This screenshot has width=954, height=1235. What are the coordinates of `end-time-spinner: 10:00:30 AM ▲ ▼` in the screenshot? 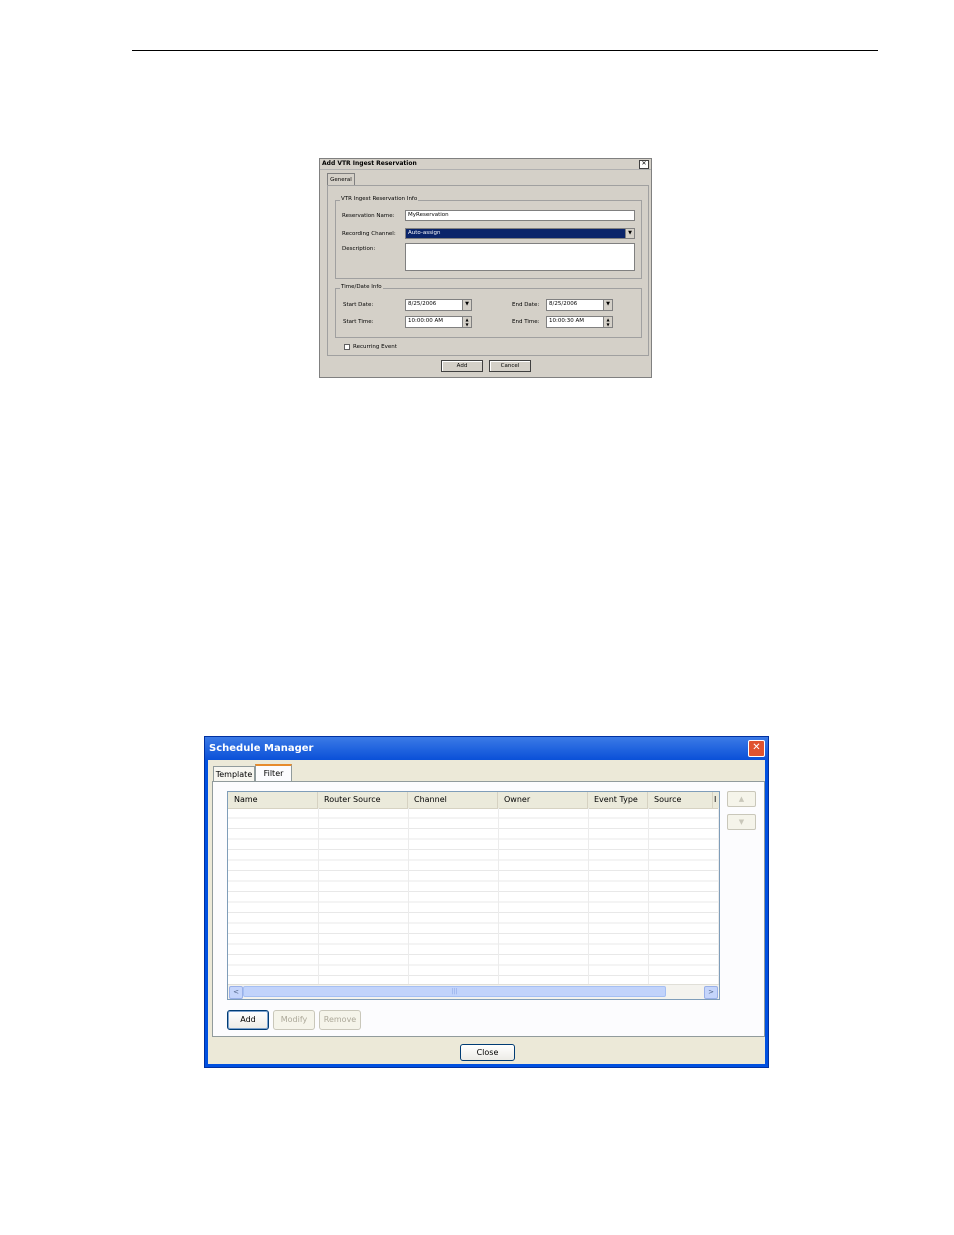 It's located at (579, 322).